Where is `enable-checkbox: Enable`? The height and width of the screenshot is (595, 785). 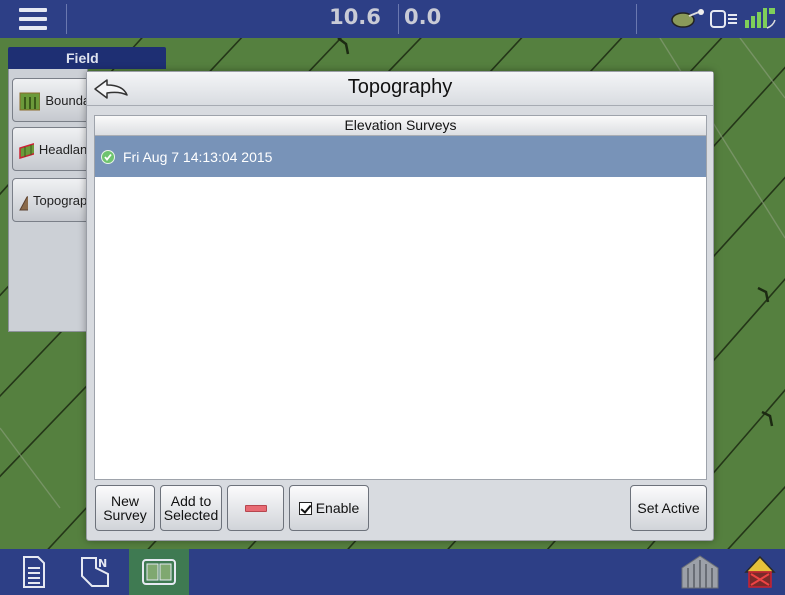
enable-checkbox: Enable is located at coordinates (329, 508).